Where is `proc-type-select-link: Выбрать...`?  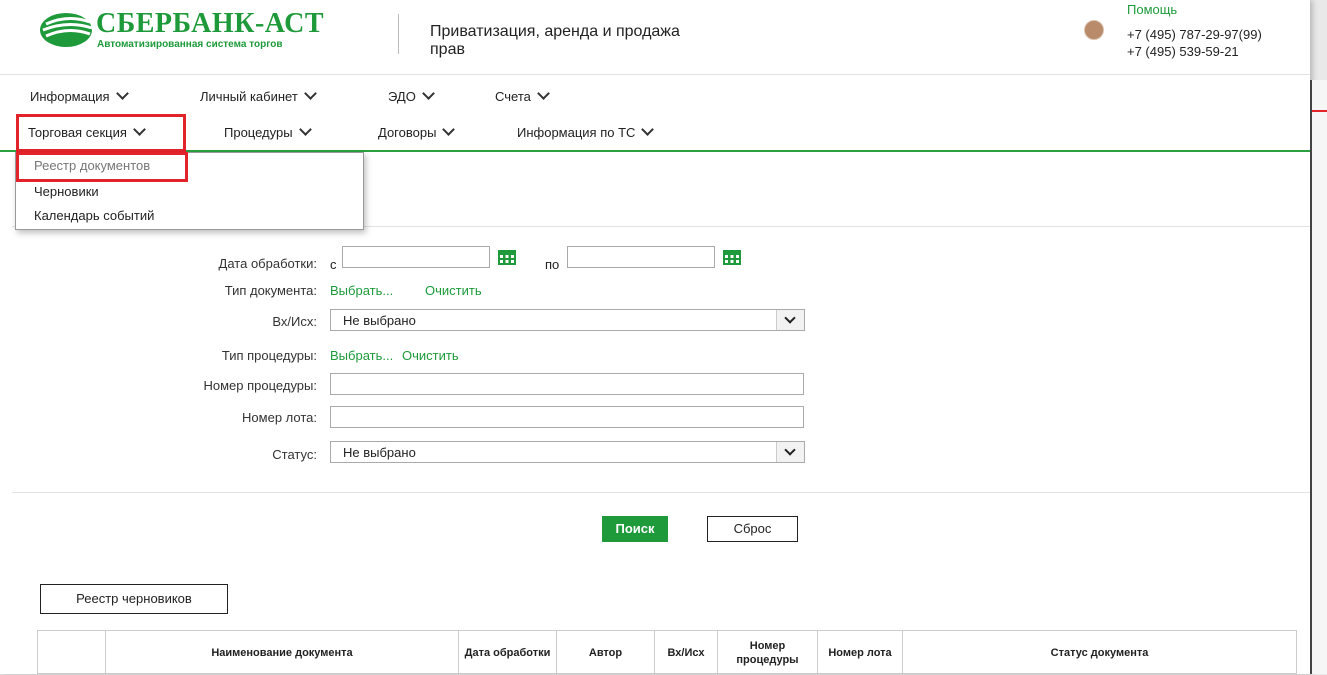 proc-type-select-link: Выбрать... is located at coordinates (361, 355).